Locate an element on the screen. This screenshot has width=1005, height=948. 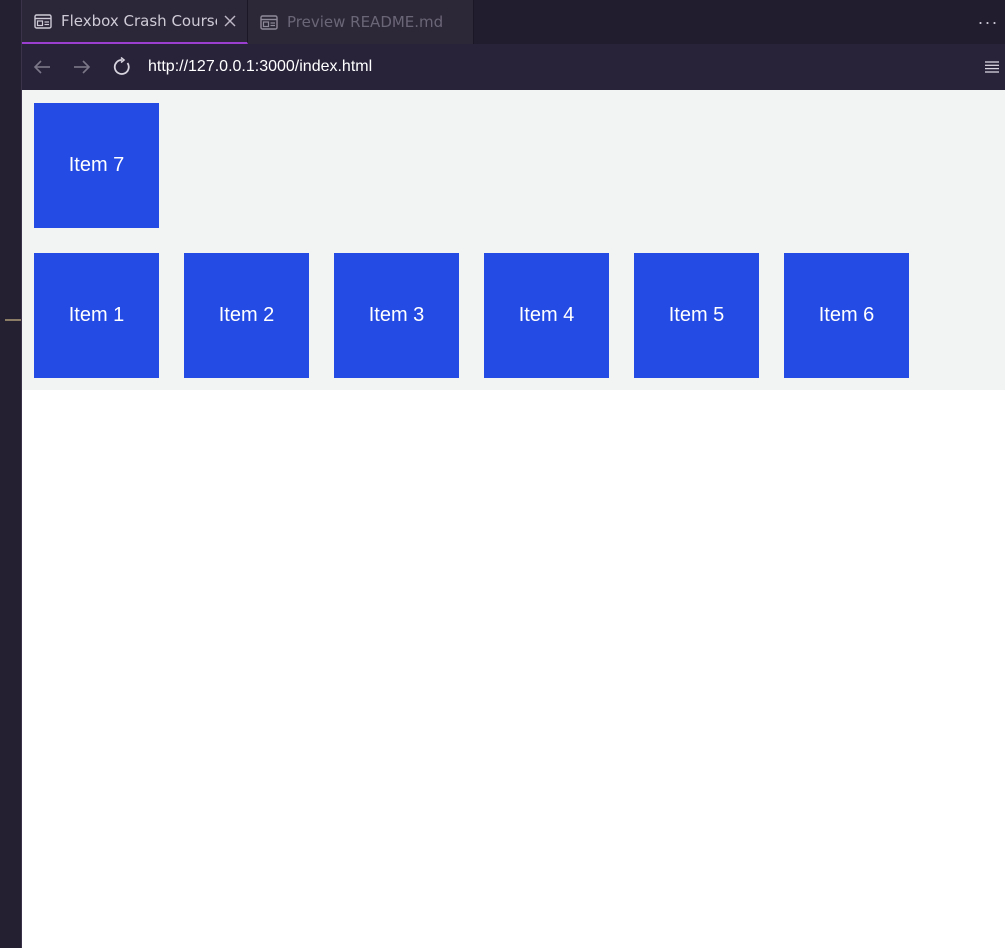
back-button is located at coordinates (42, 67).